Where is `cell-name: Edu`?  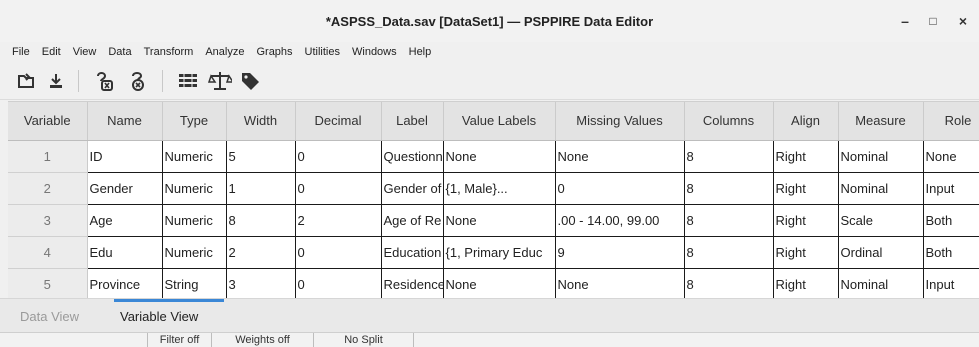 cell-name: Edu is located at coordinates (125, 252).